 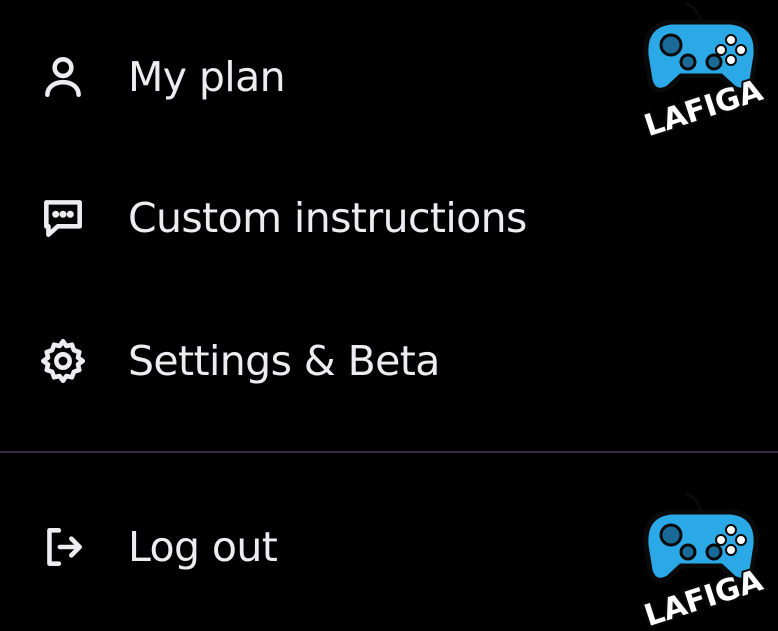 I want to click on menu-divider, so click(x=389, y=452).